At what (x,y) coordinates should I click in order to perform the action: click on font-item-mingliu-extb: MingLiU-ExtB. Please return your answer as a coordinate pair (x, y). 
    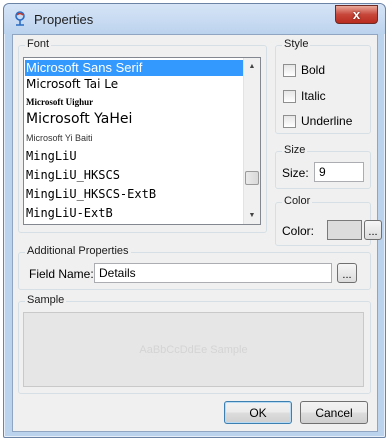
    Looking at the image, I should click on (69, 213).